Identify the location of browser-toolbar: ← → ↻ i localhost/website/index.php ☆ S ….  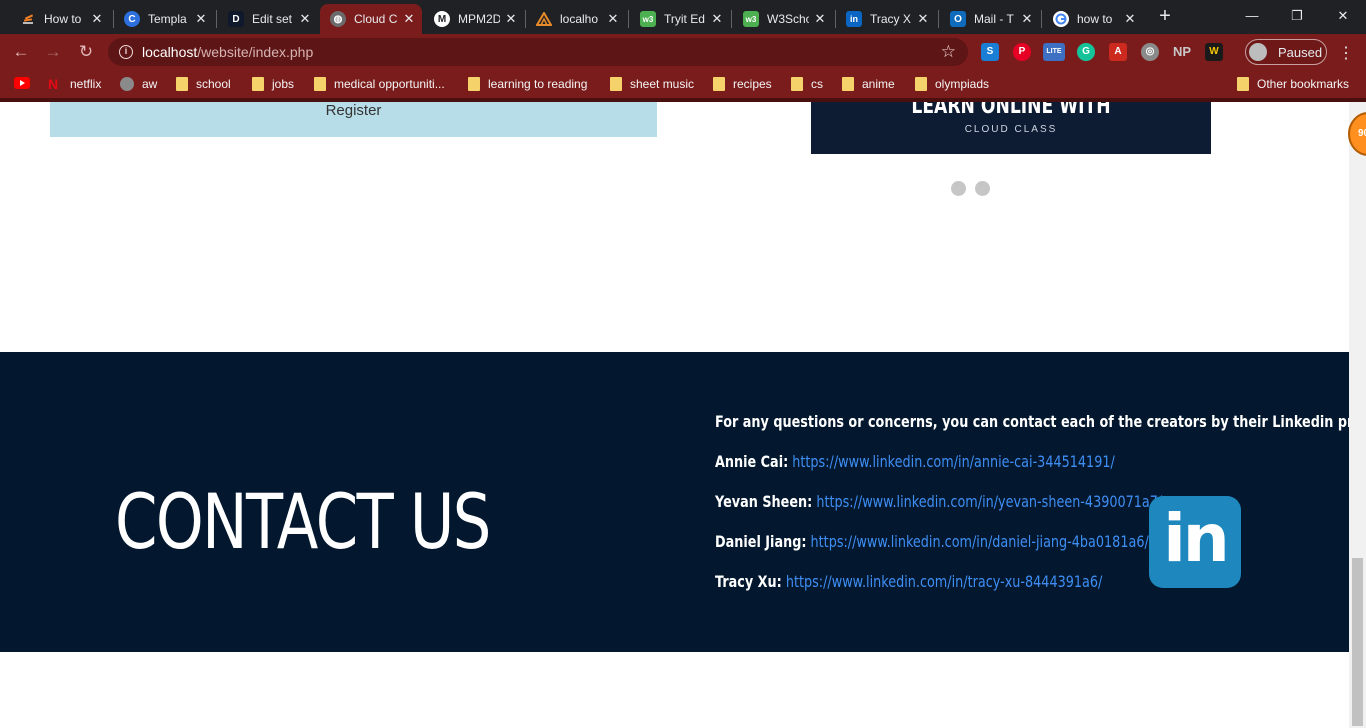
(683, 52).